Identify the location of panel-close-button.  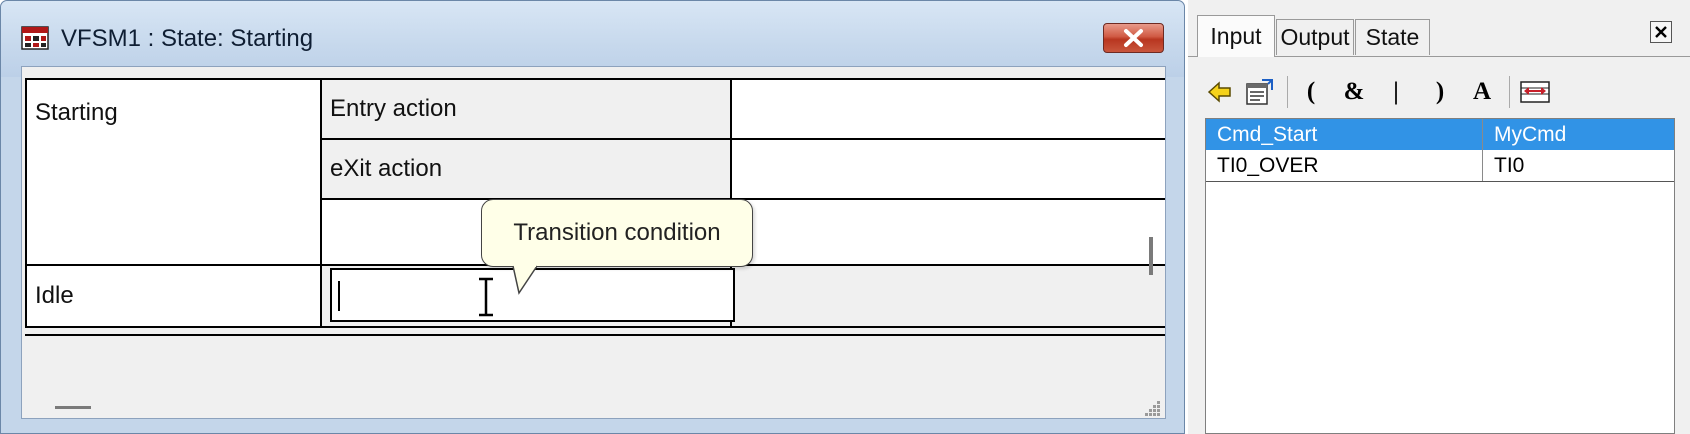
(1661, 32).